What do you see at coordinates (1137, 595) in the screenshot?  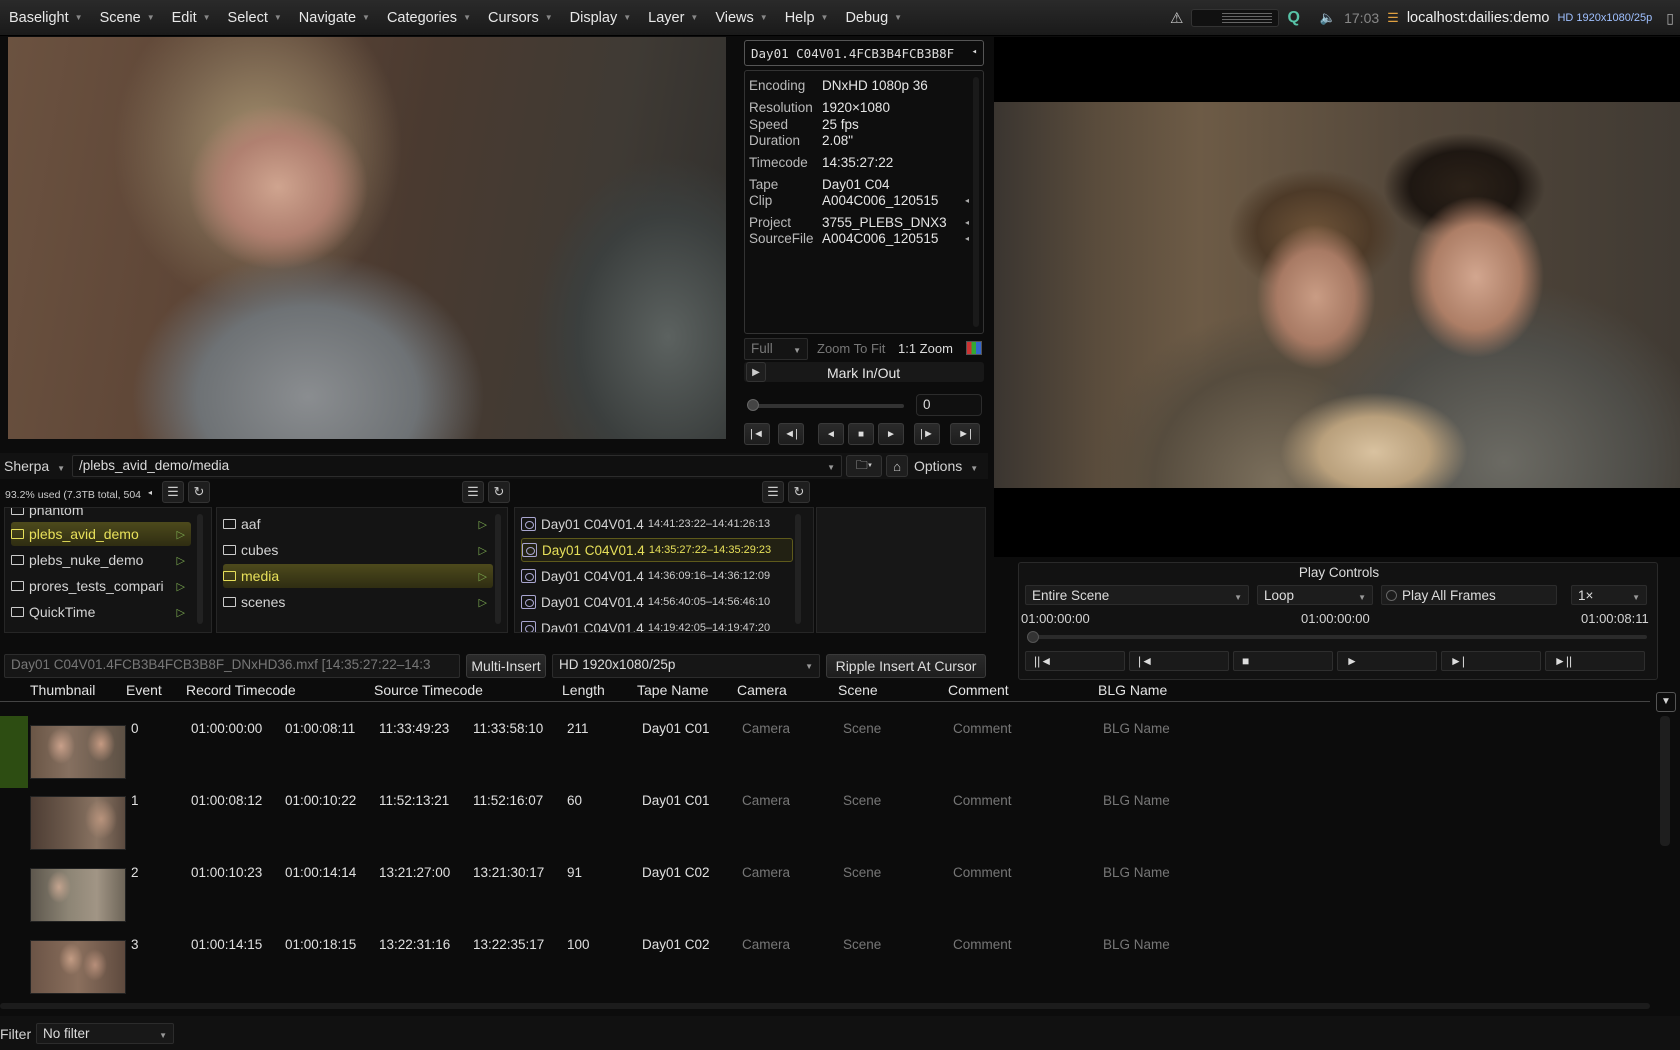 I see `range-dropdown: Entire Scene ▼` at bounding box center [1137, 595].